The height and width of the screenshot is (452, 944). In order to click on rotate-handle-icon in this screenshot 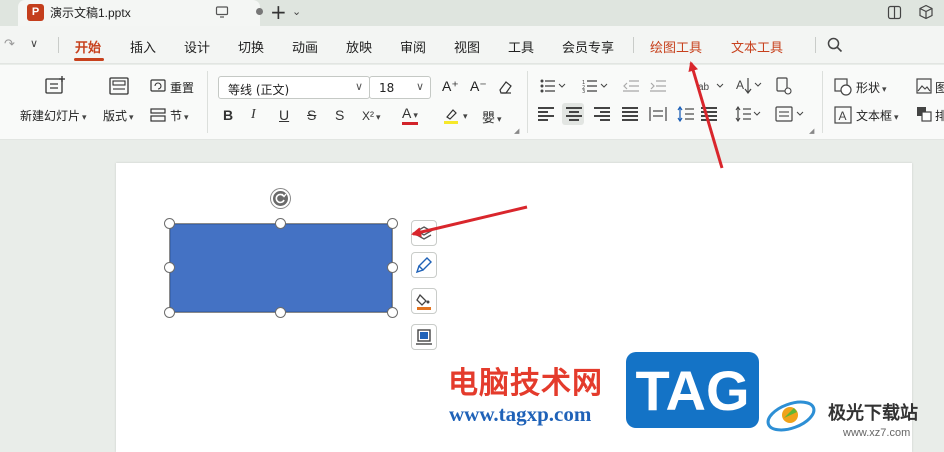, I will do `click(280, 198)`.